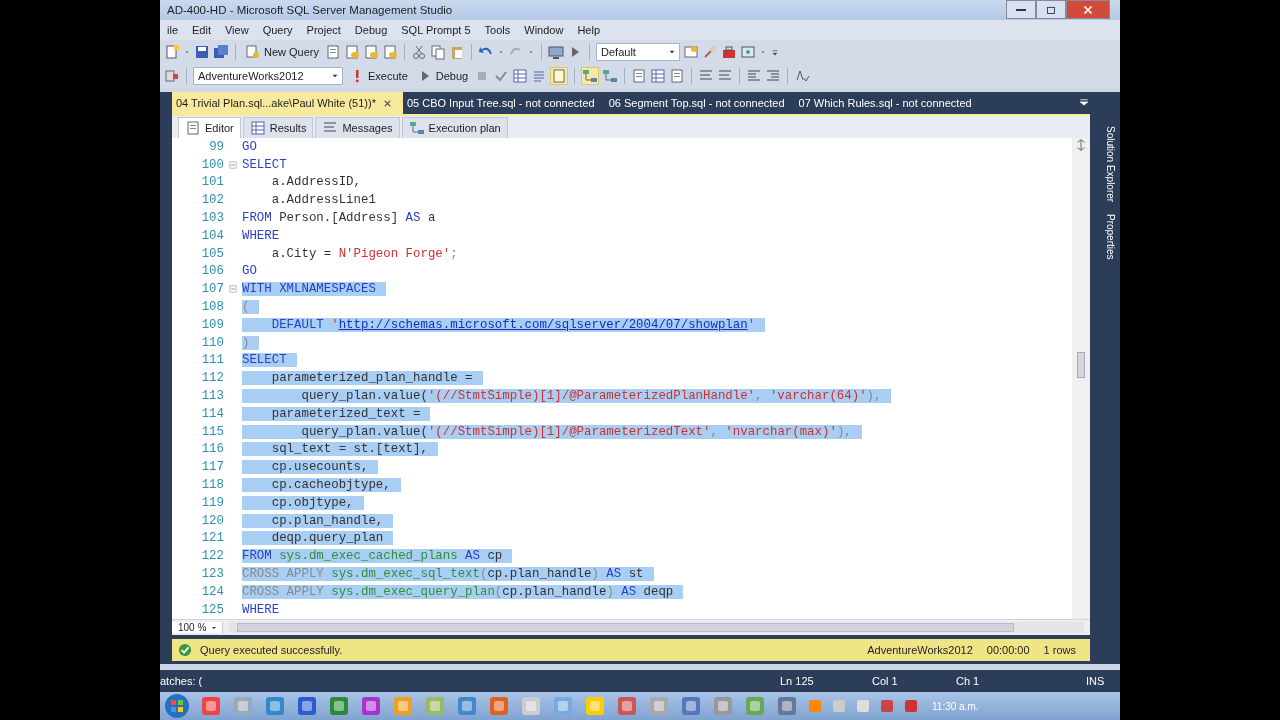 The height and width of the screenshot is (720, 1280). Describe the element at coordinates (364, 253) in the screenshot. I see `code-line: a.City = N'Pigeon Forge';` at that location.